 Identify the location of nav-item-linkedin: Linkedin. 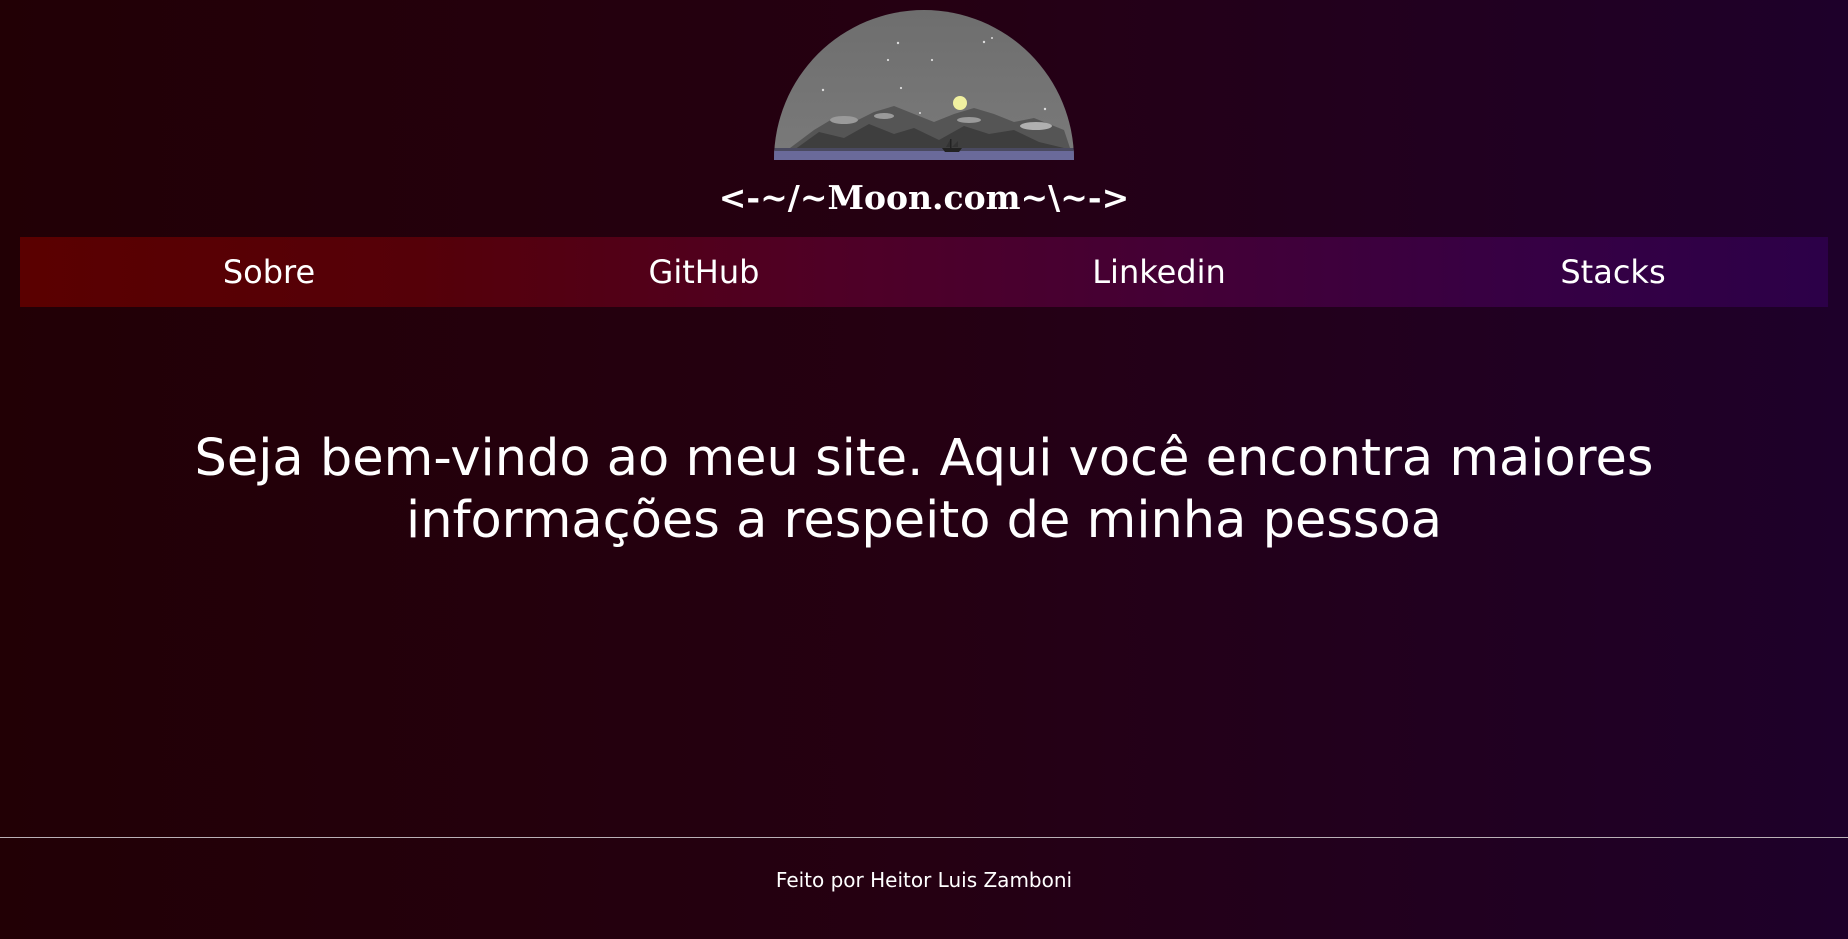
(1159, 272).